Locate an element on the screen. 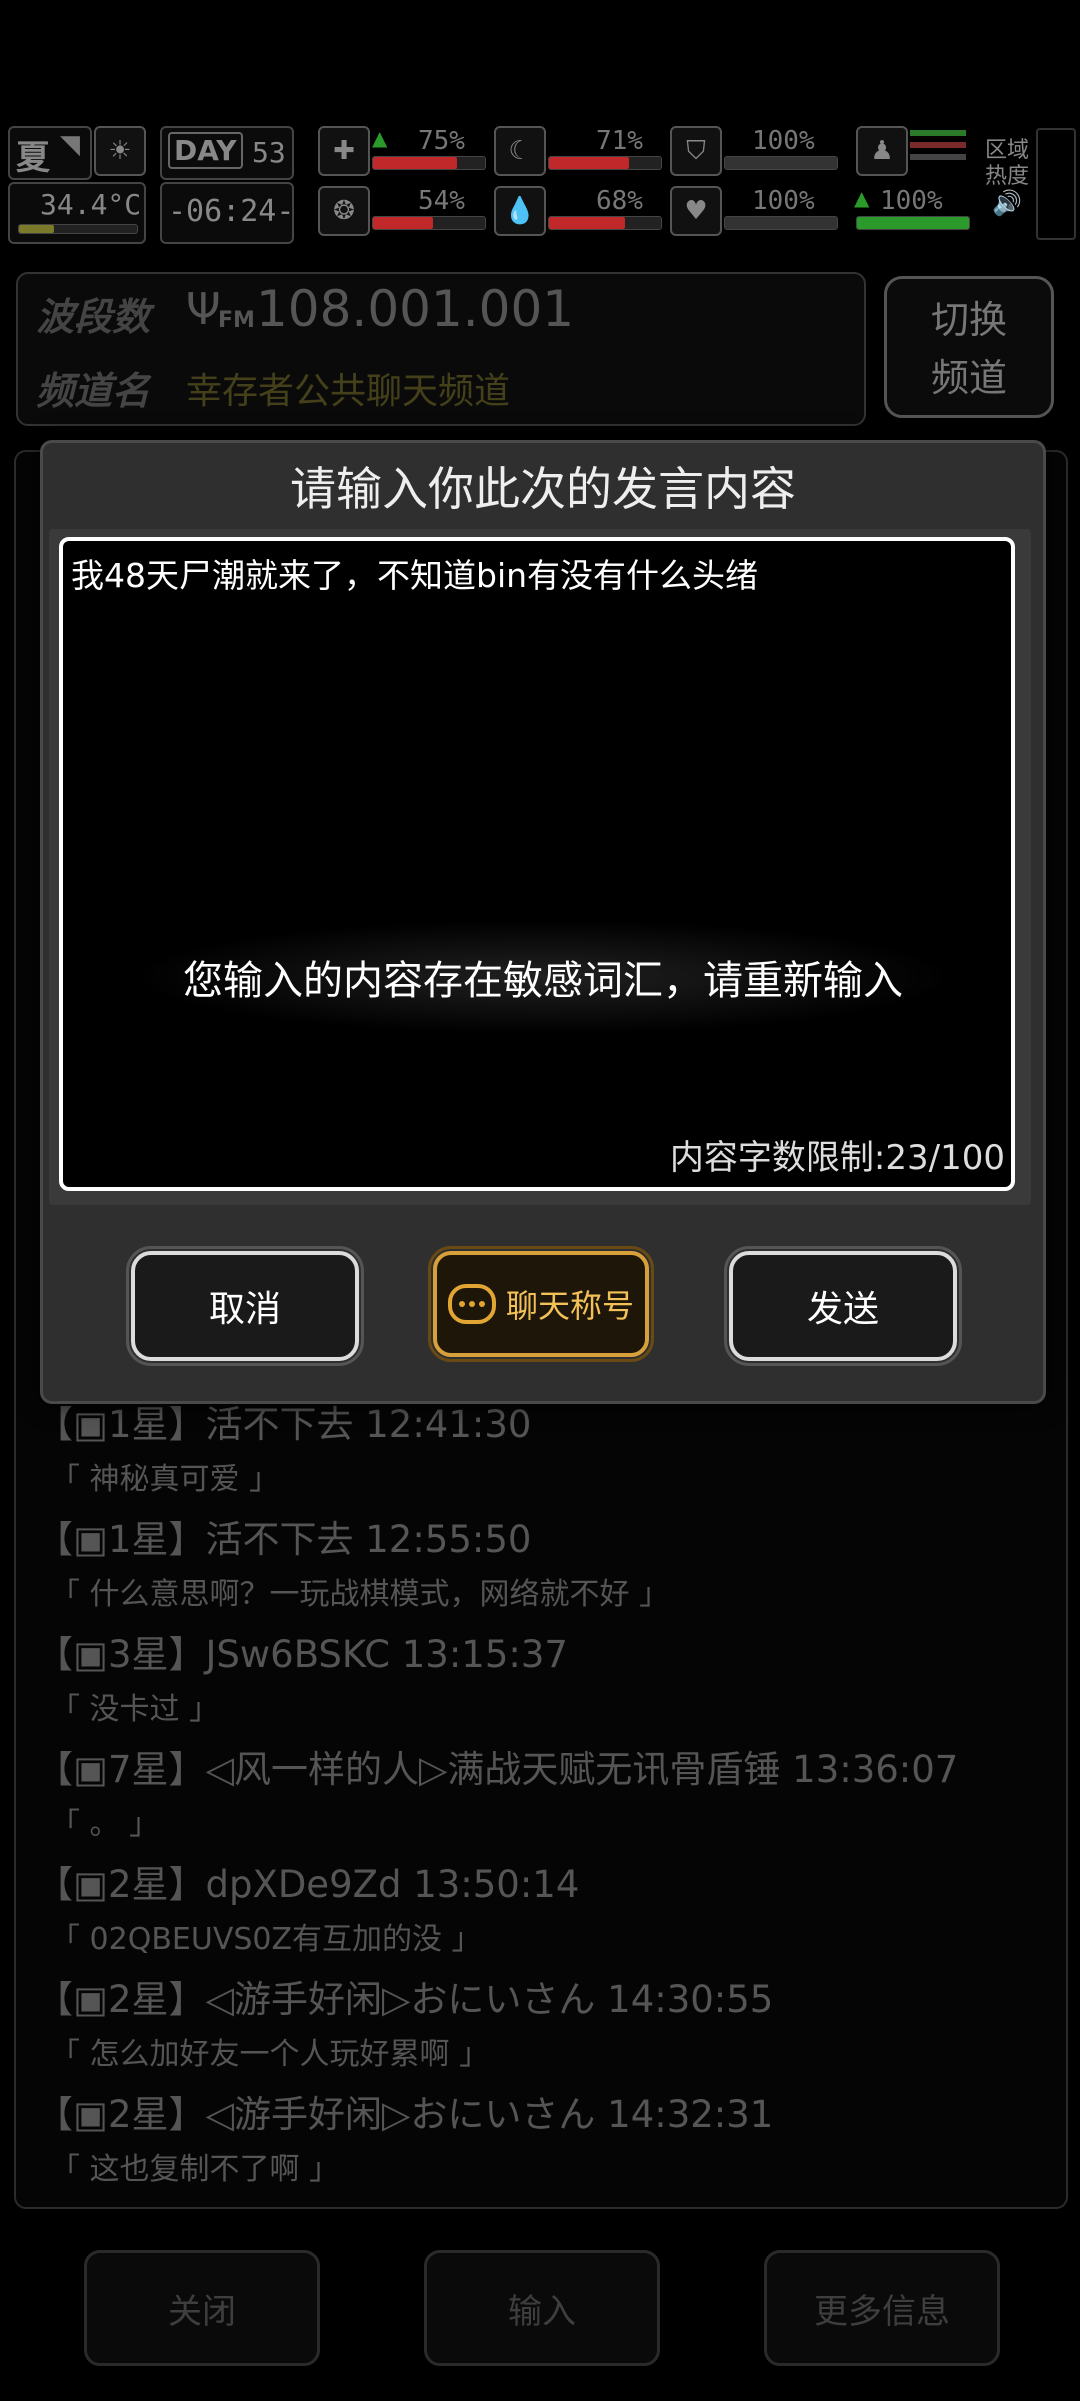 The height and width of the screenshot is (2401, 1080). frequency-panel: 波段数 Ψ FM 108.001.001 频道名 幸存者公共聊天频道 is located at coordinates (441, 349).